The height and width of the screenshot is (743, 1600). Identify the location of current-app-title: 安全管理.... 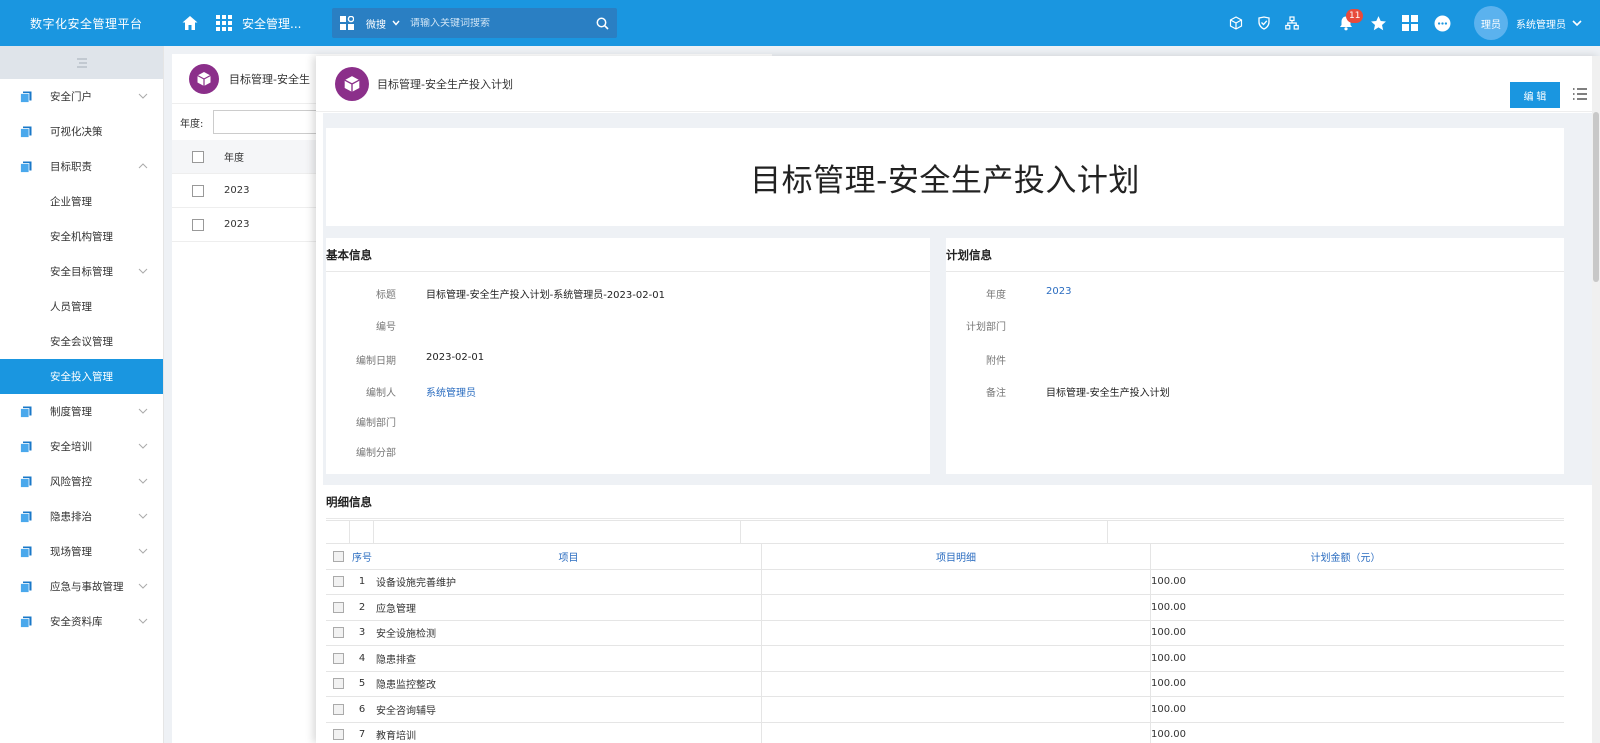
(281, 23).